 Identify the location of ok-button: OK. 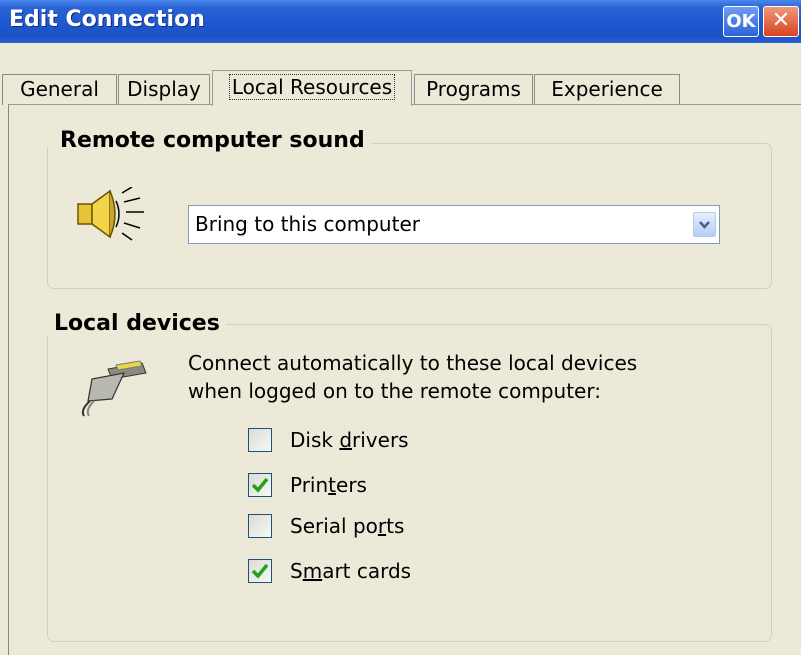
(741, 21).